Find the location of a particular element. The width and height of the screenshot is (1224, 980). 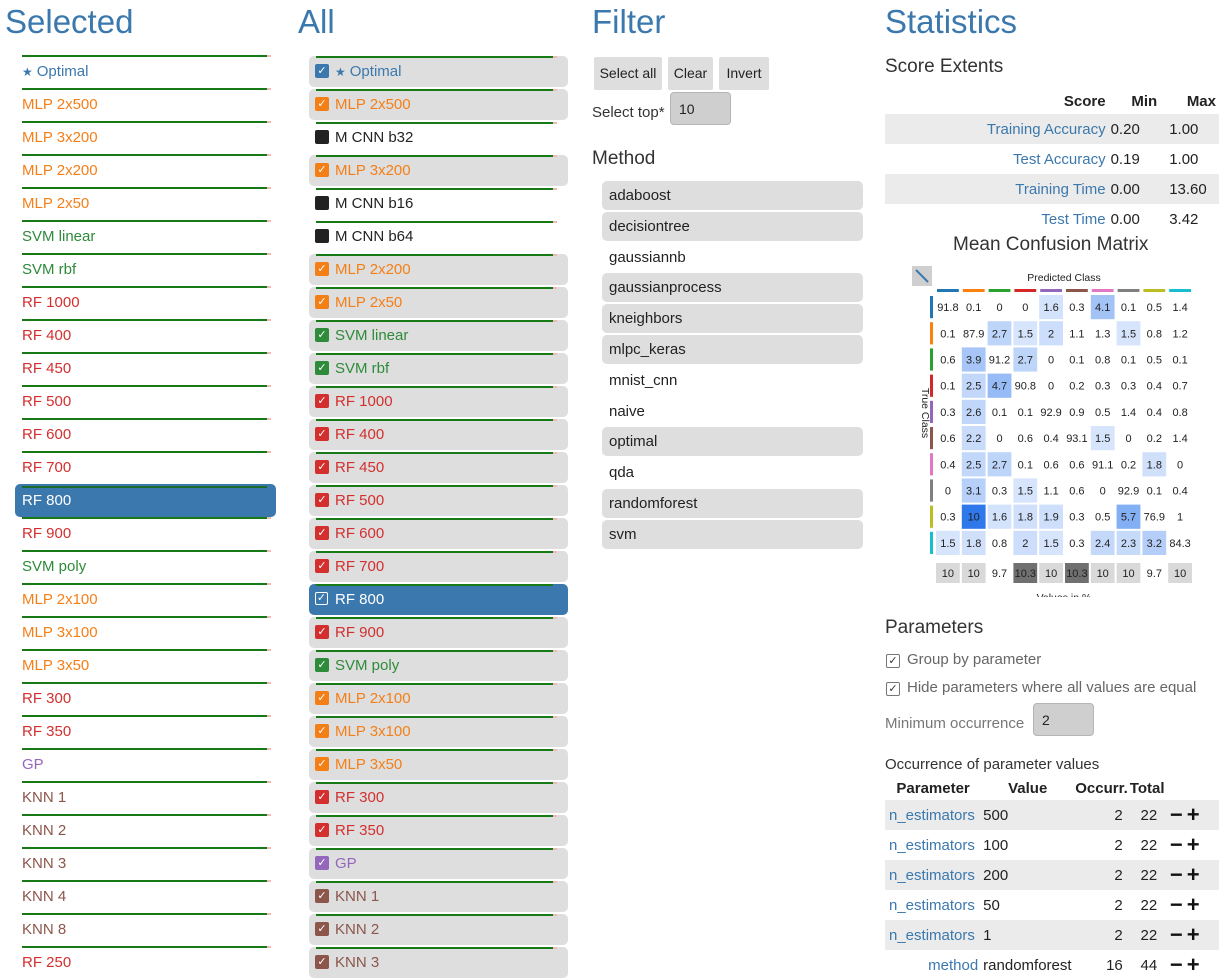

all-item-knn-2: ✓ KNN 2 is located at coordinates (438, 929).